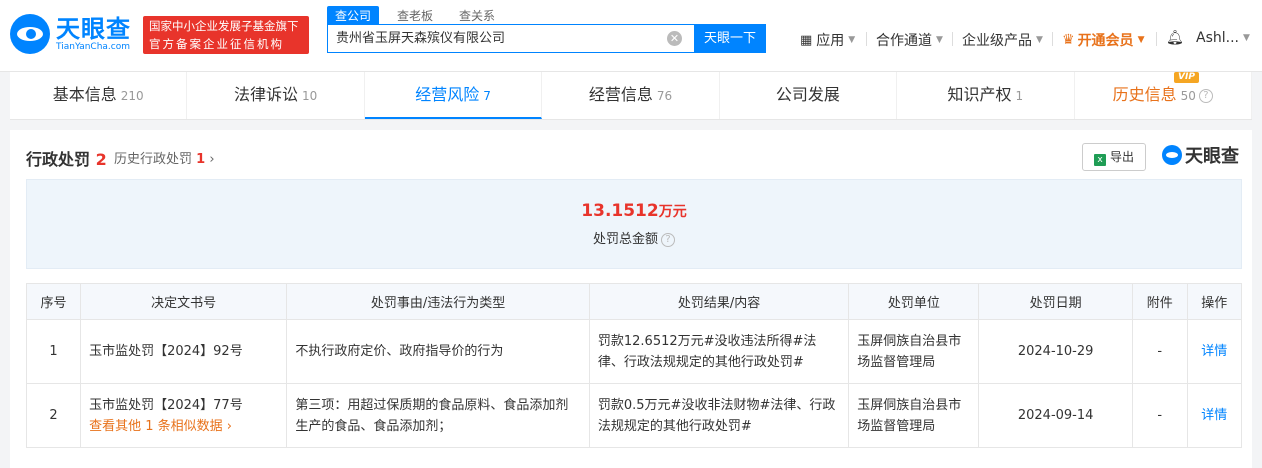 Image resolution: width=1262 pixels, height=468 pixels. I want to click on clear-icon: ✕, so click(674, 38).